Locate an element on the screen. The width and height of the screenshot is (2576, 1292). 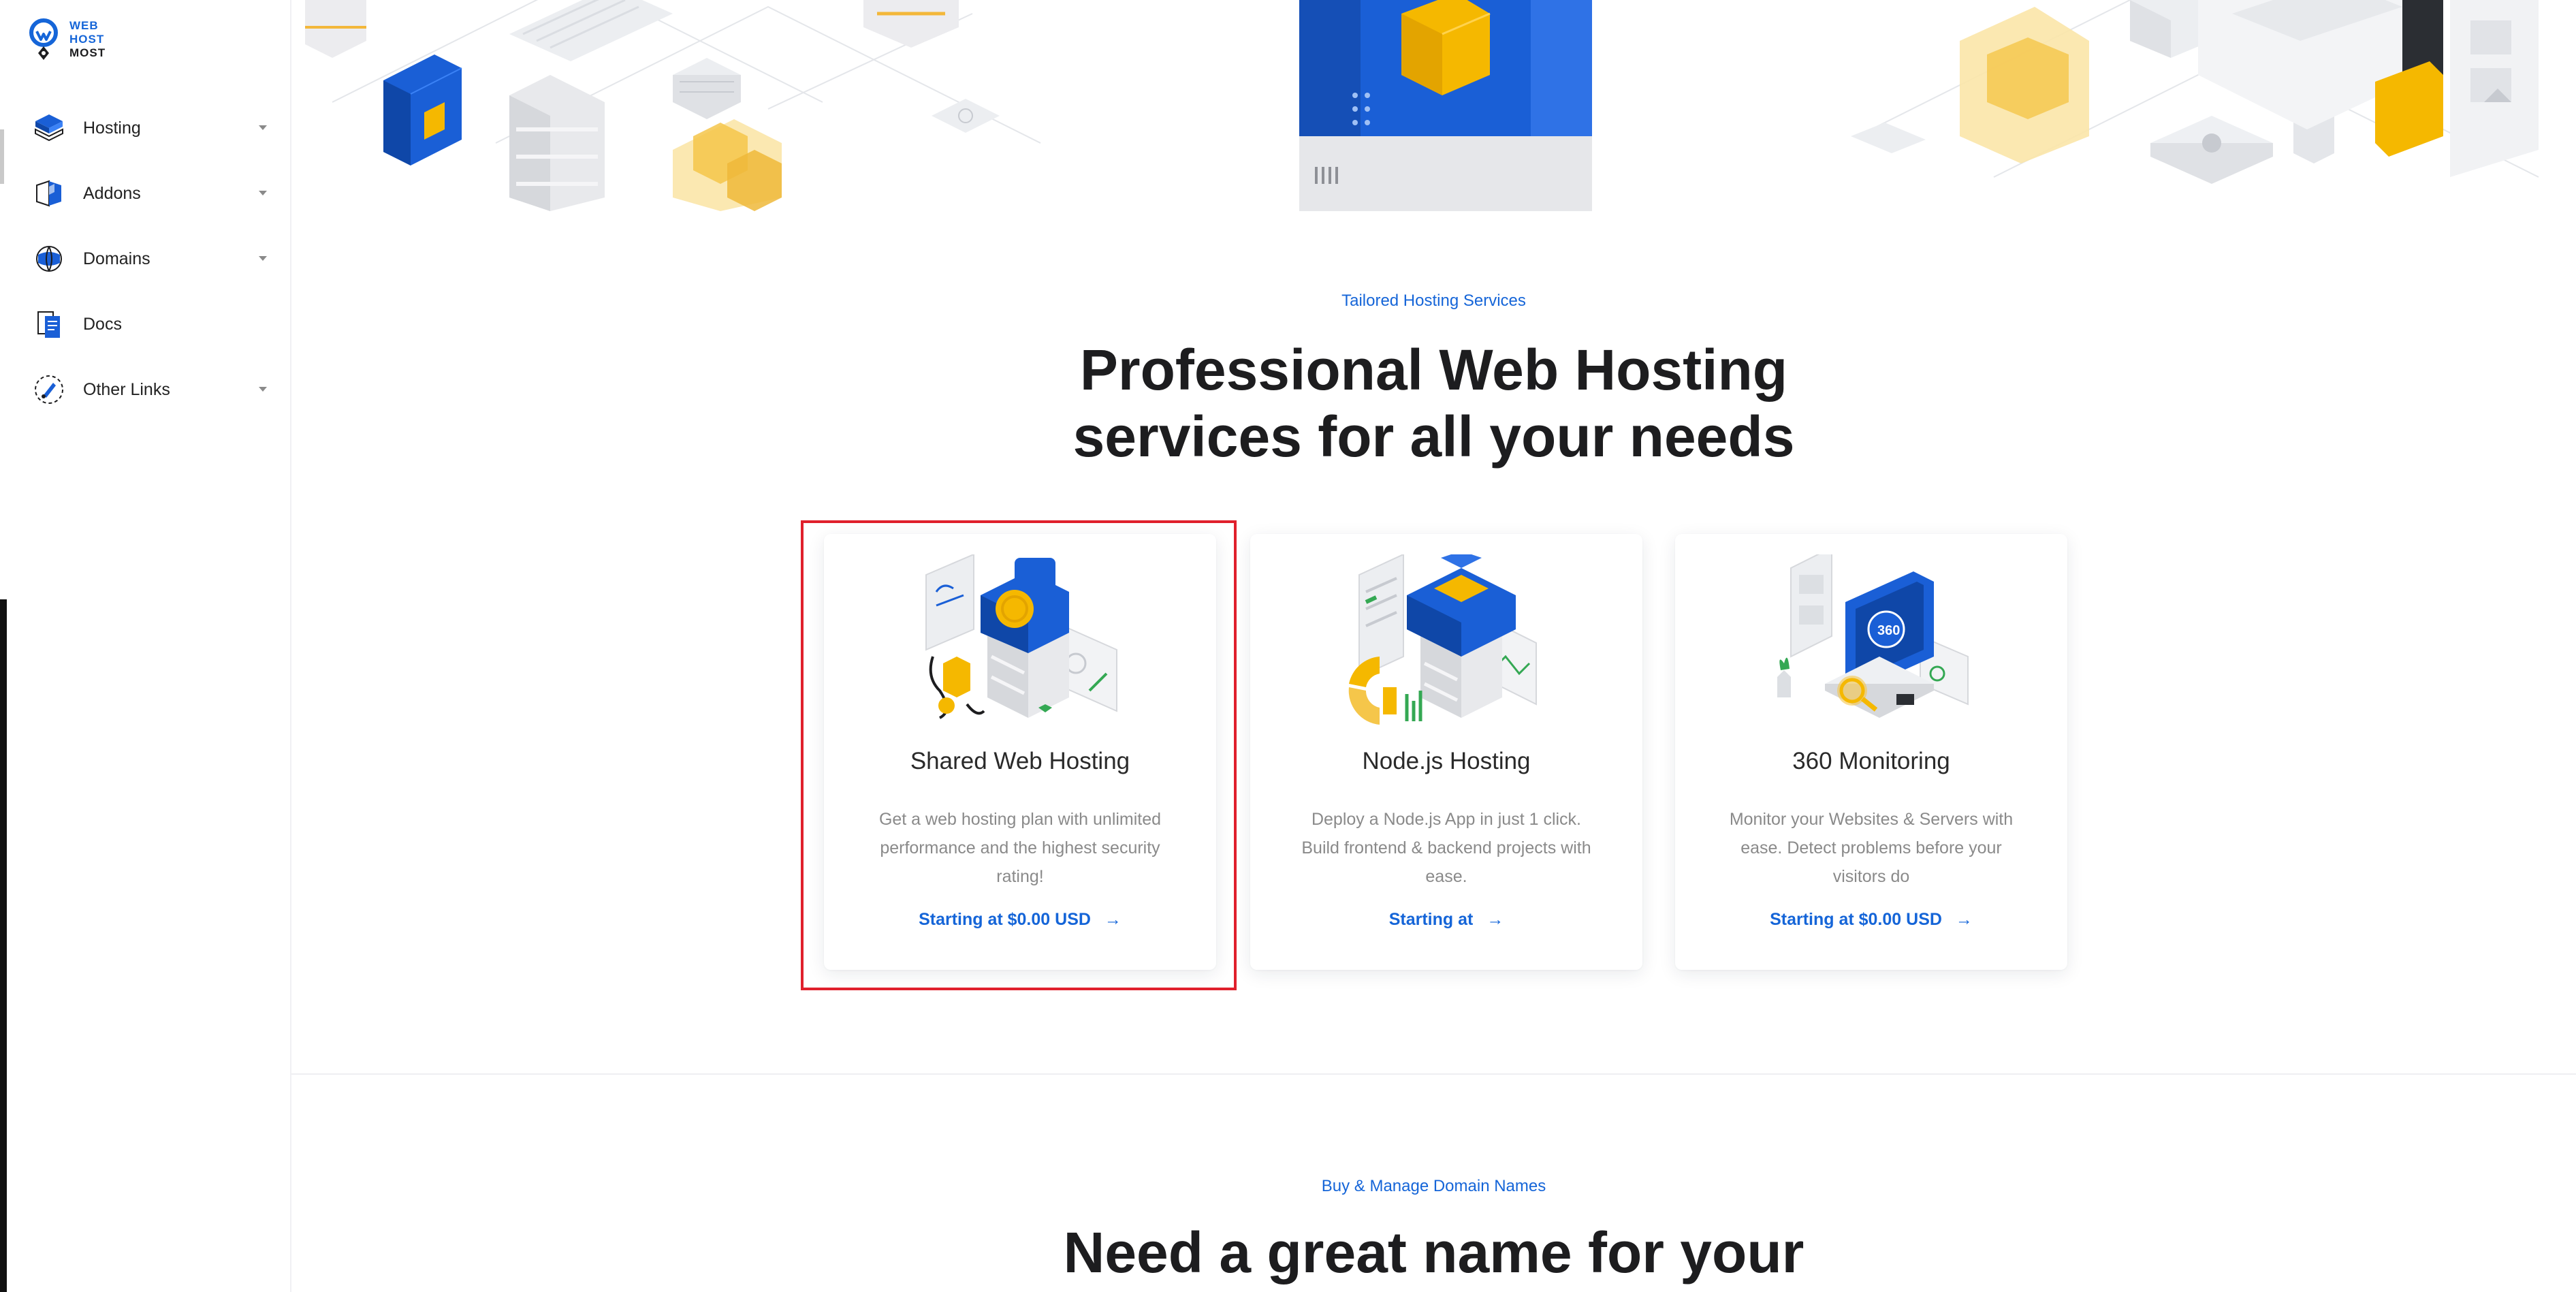
shared-hosting-illustration is located at coordinates (1021, 637).